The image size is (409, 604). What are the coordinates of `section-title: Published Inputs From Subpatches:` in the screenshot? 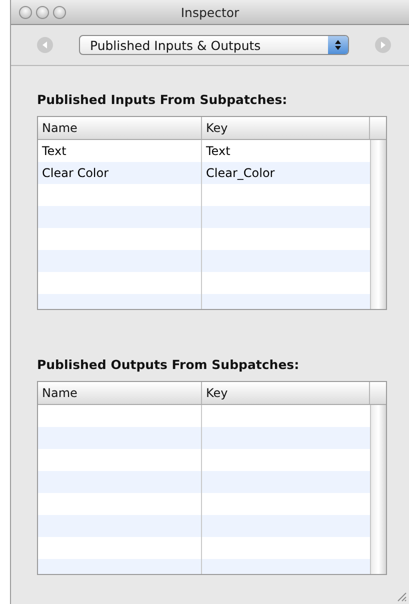 It's located at (162, 99).